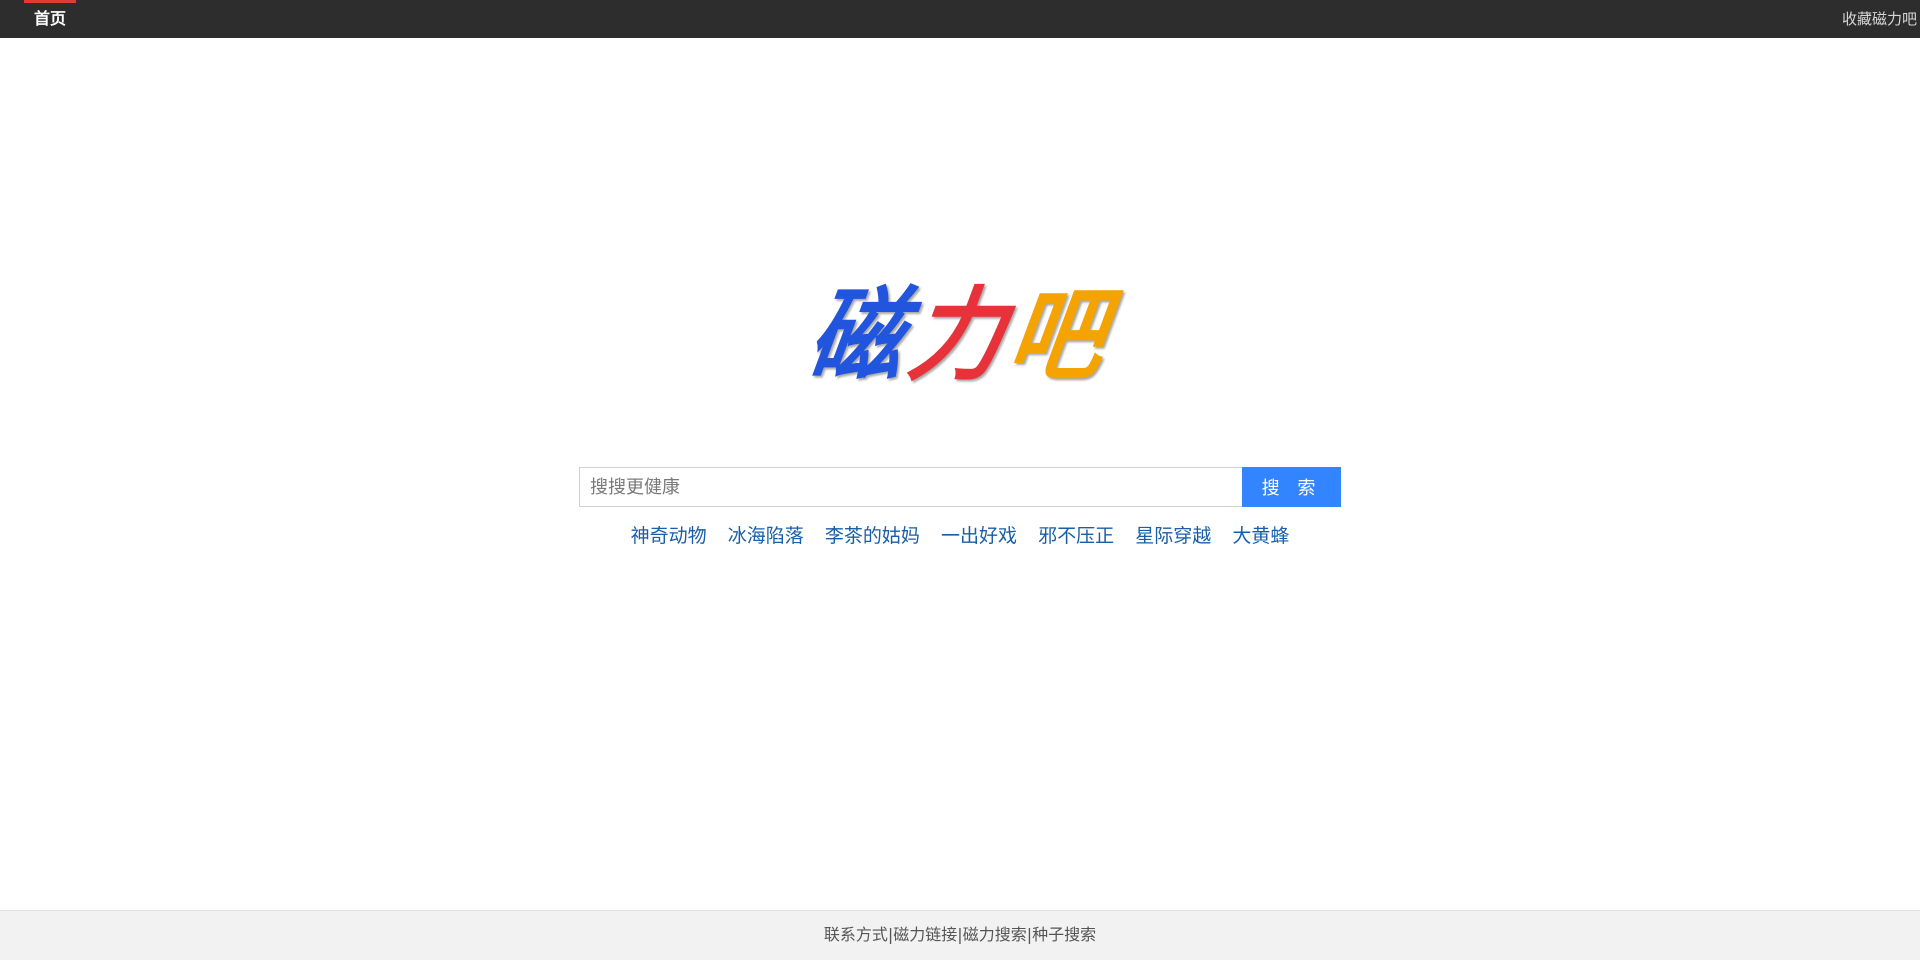 The width and height of the screenshot is (1920, 960). Describe the element at coordinates (1879, 19) in the screenshot. I see `bookmark-site-link: 收藏磁力吧` at that location.